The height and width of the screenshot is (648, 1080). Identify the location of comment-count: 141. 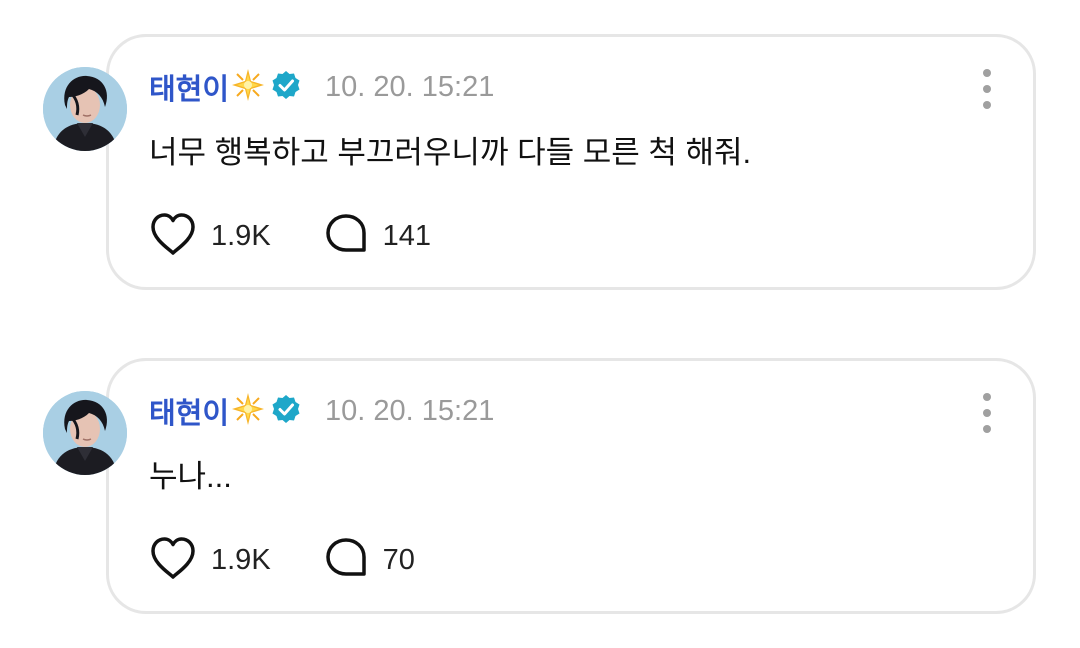
(407, 235).